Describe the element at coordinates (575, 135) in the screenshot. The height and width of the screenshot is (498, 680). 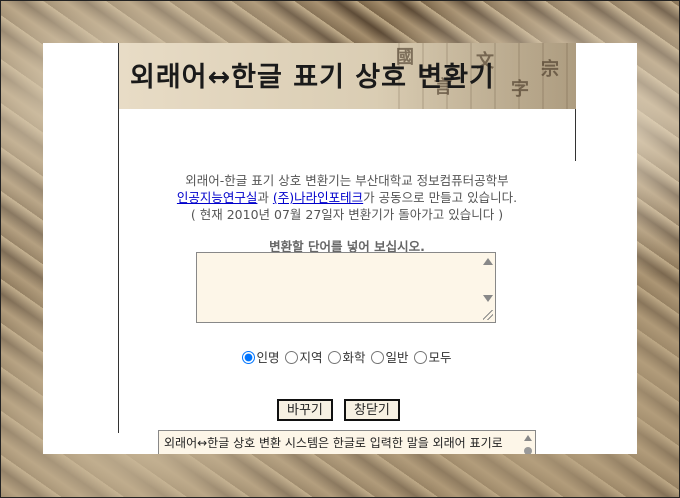
I see `right-divider` at that location.